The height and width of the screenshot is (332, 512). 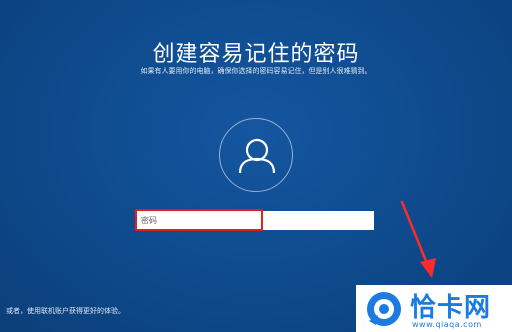 I want to click on watermark-url: www.qiaqa.com, so click(x=447, y=324).